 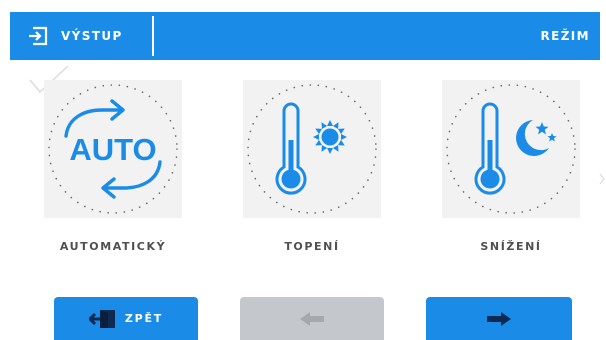 I want to click on mode-label: REŽIM, so click(x=565, y=36).